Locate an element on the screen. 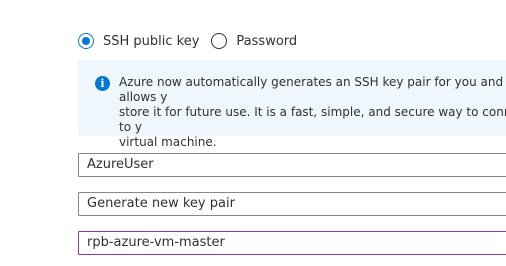 The width and height of the screenshot is (506, 266). ssh-key-source-value: Generate new key pair is located at coordinates (161, 203).